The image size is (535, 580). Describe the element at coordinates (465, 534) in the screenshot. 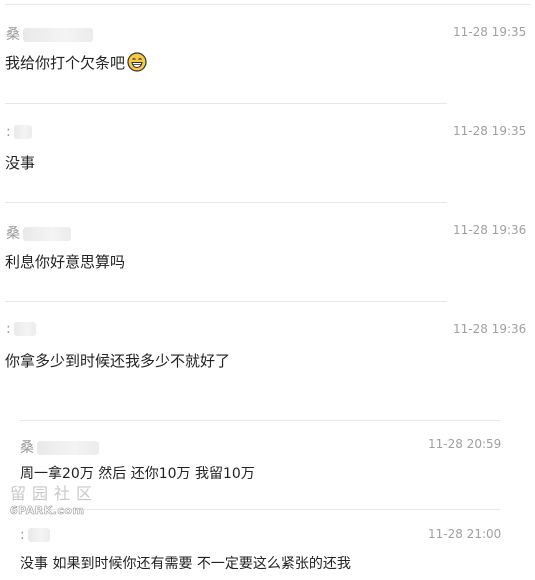

I see `message-time: 11-28 21:00` at that location.